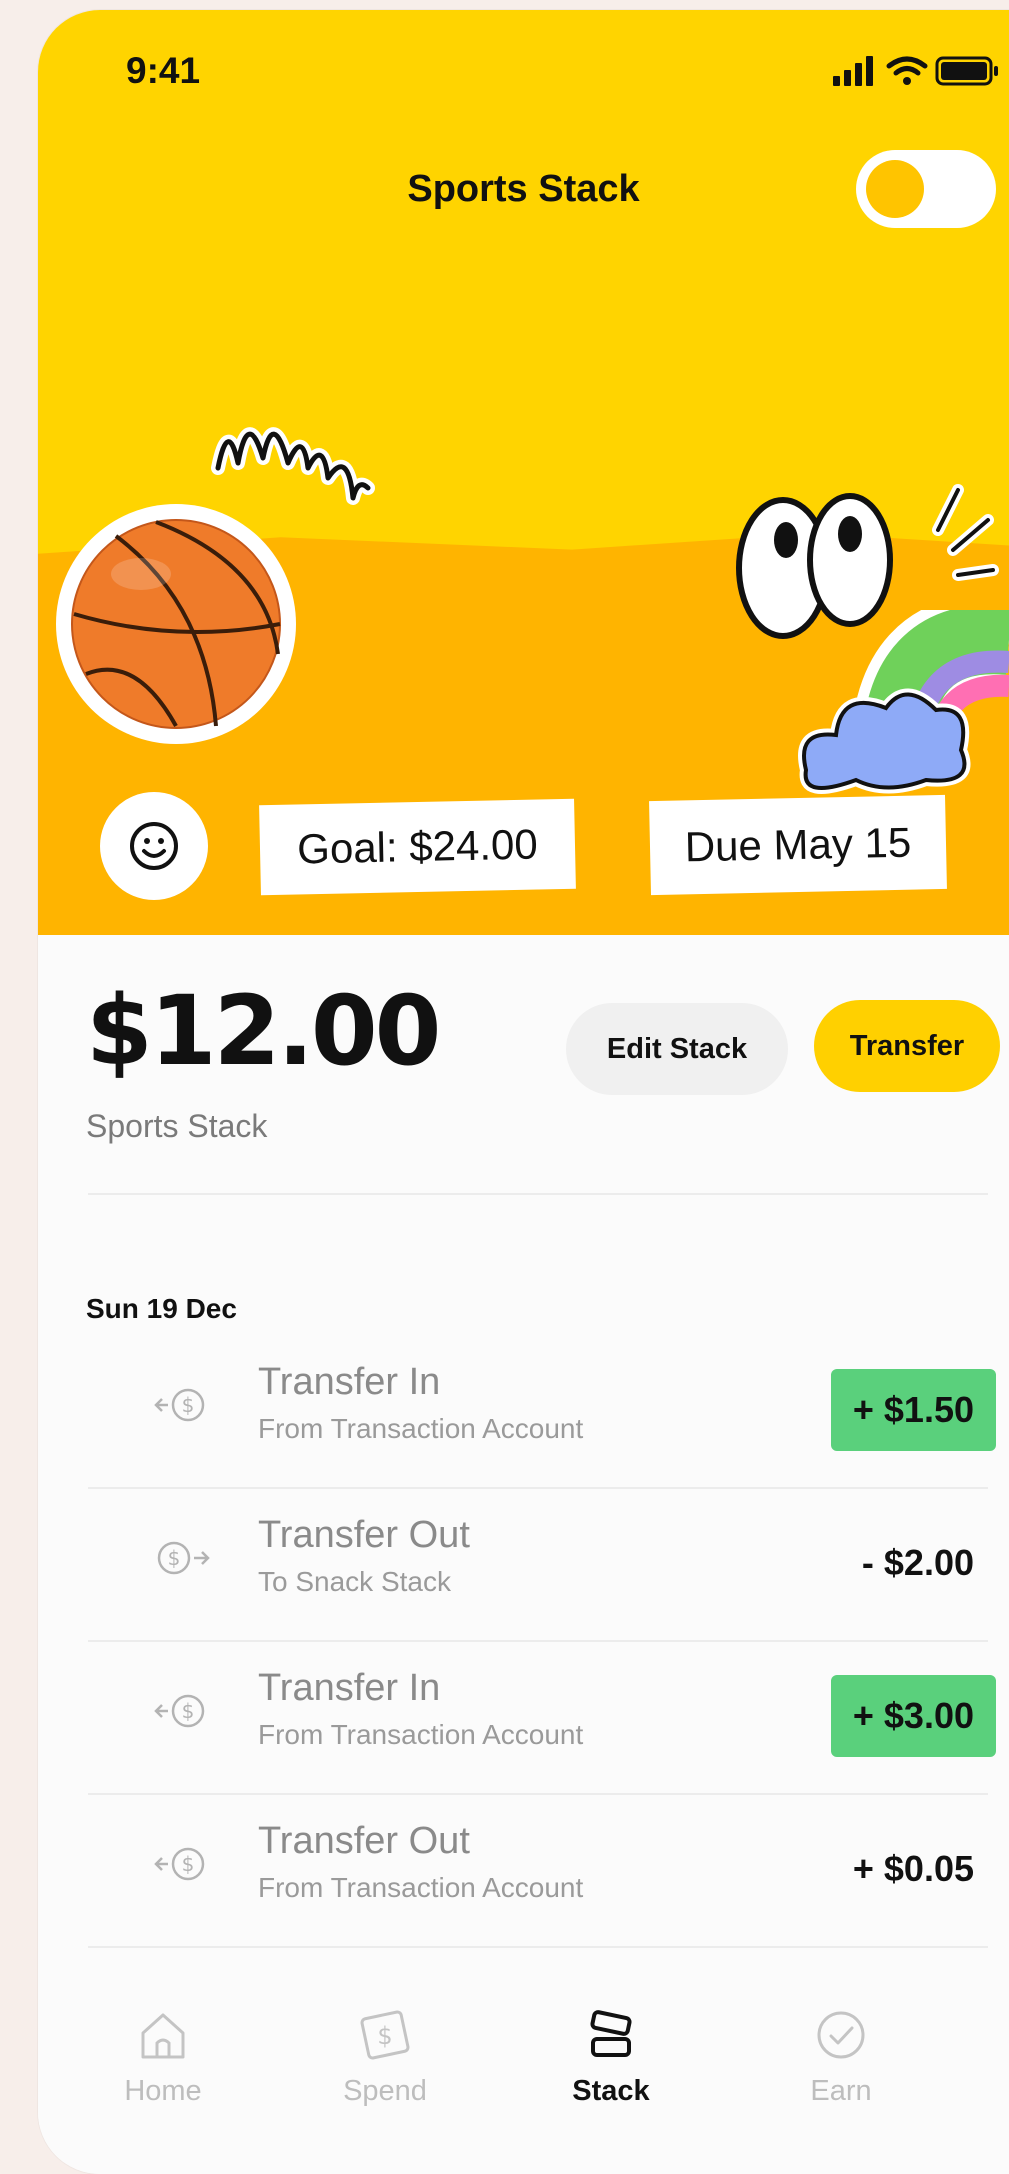 The image size is (1009, 2174). What do you see at coordinates (677, 1049) in the screenshot?
I see `edit-stack-button: Edit Stack` at bounding box center [677, 1049].